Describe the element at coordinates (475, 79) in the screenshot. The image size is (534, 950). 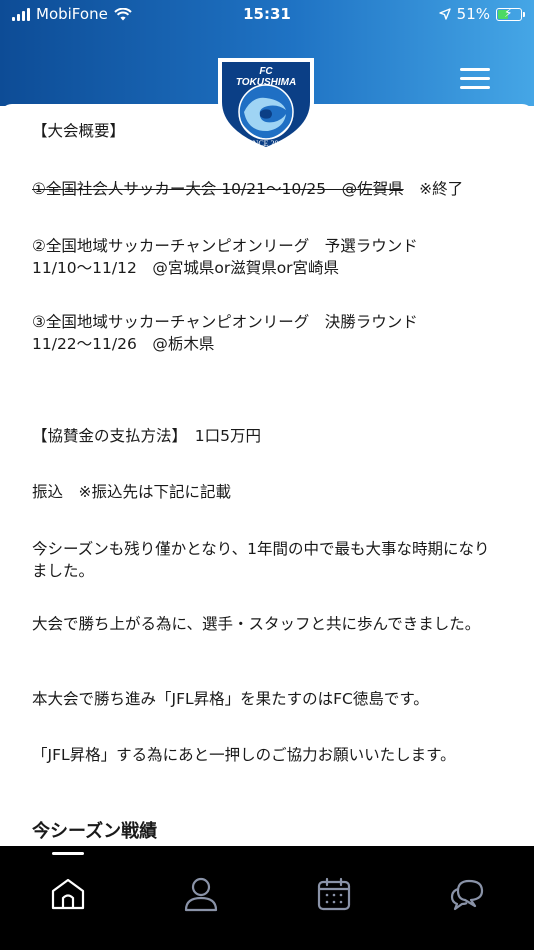
I see `hamburger-menu-button` at that location.